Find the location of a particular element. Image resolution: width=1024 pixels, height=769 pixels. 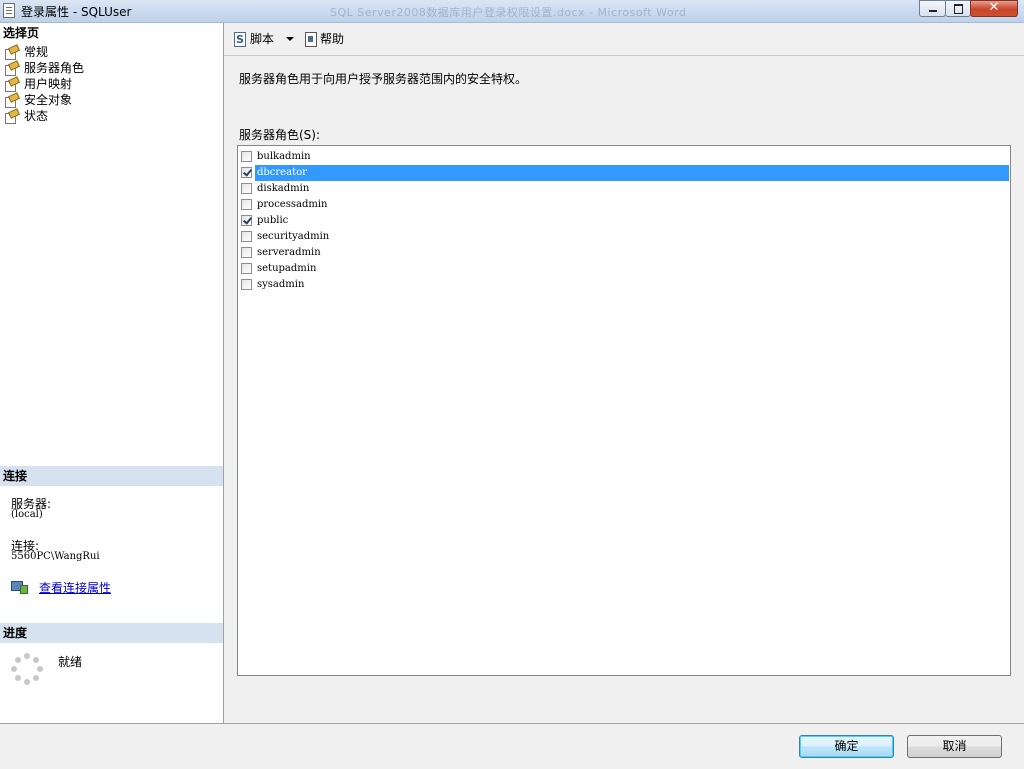

role-row-securityadmin: securityadmin is located at coordinates (624, 237).